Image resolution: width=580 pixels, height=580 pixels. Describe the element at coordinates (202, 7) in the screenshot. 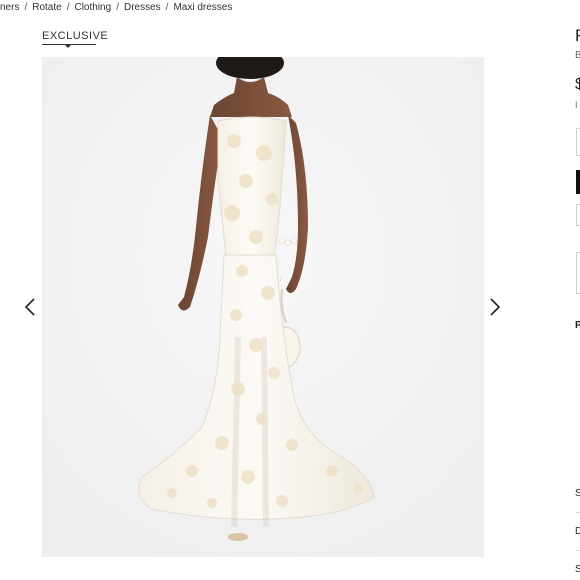

I see `breadcrumb-item-maxi-dresses: Maxi dresses` at that location.